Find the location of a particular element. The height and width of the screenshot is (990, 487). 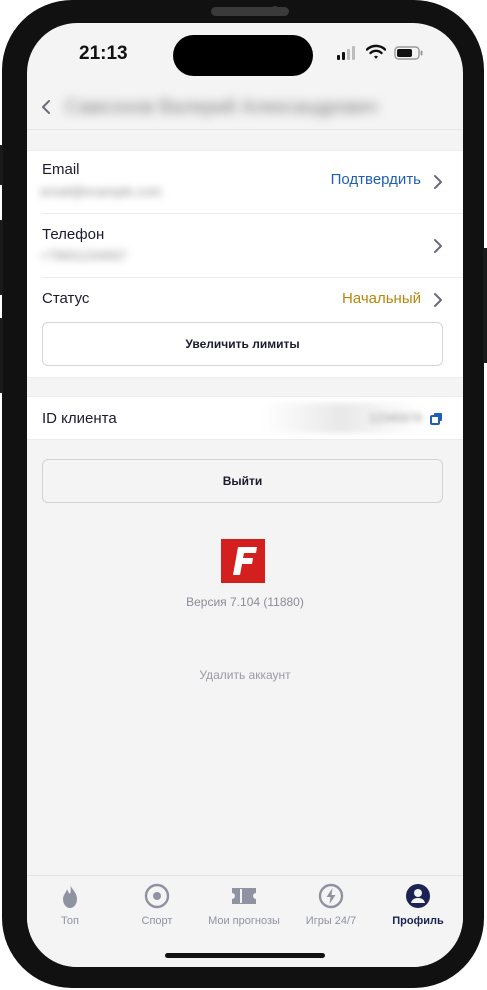

back-chevron-icon is located at coordinates (46, 107).